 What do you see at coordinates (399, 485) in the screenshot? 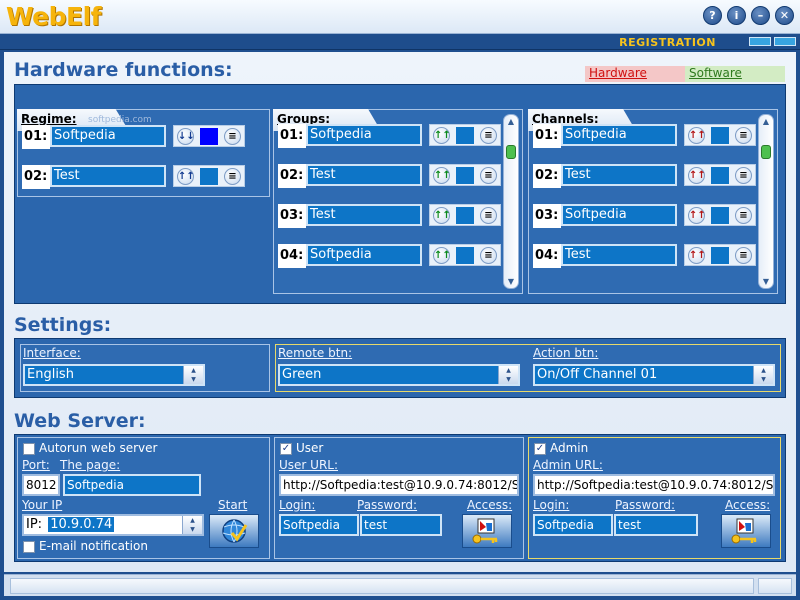
I see `user-url-input: http://Softpedia:test@10.9.0.74:8012/Sof` at bounding box center [399, 485].